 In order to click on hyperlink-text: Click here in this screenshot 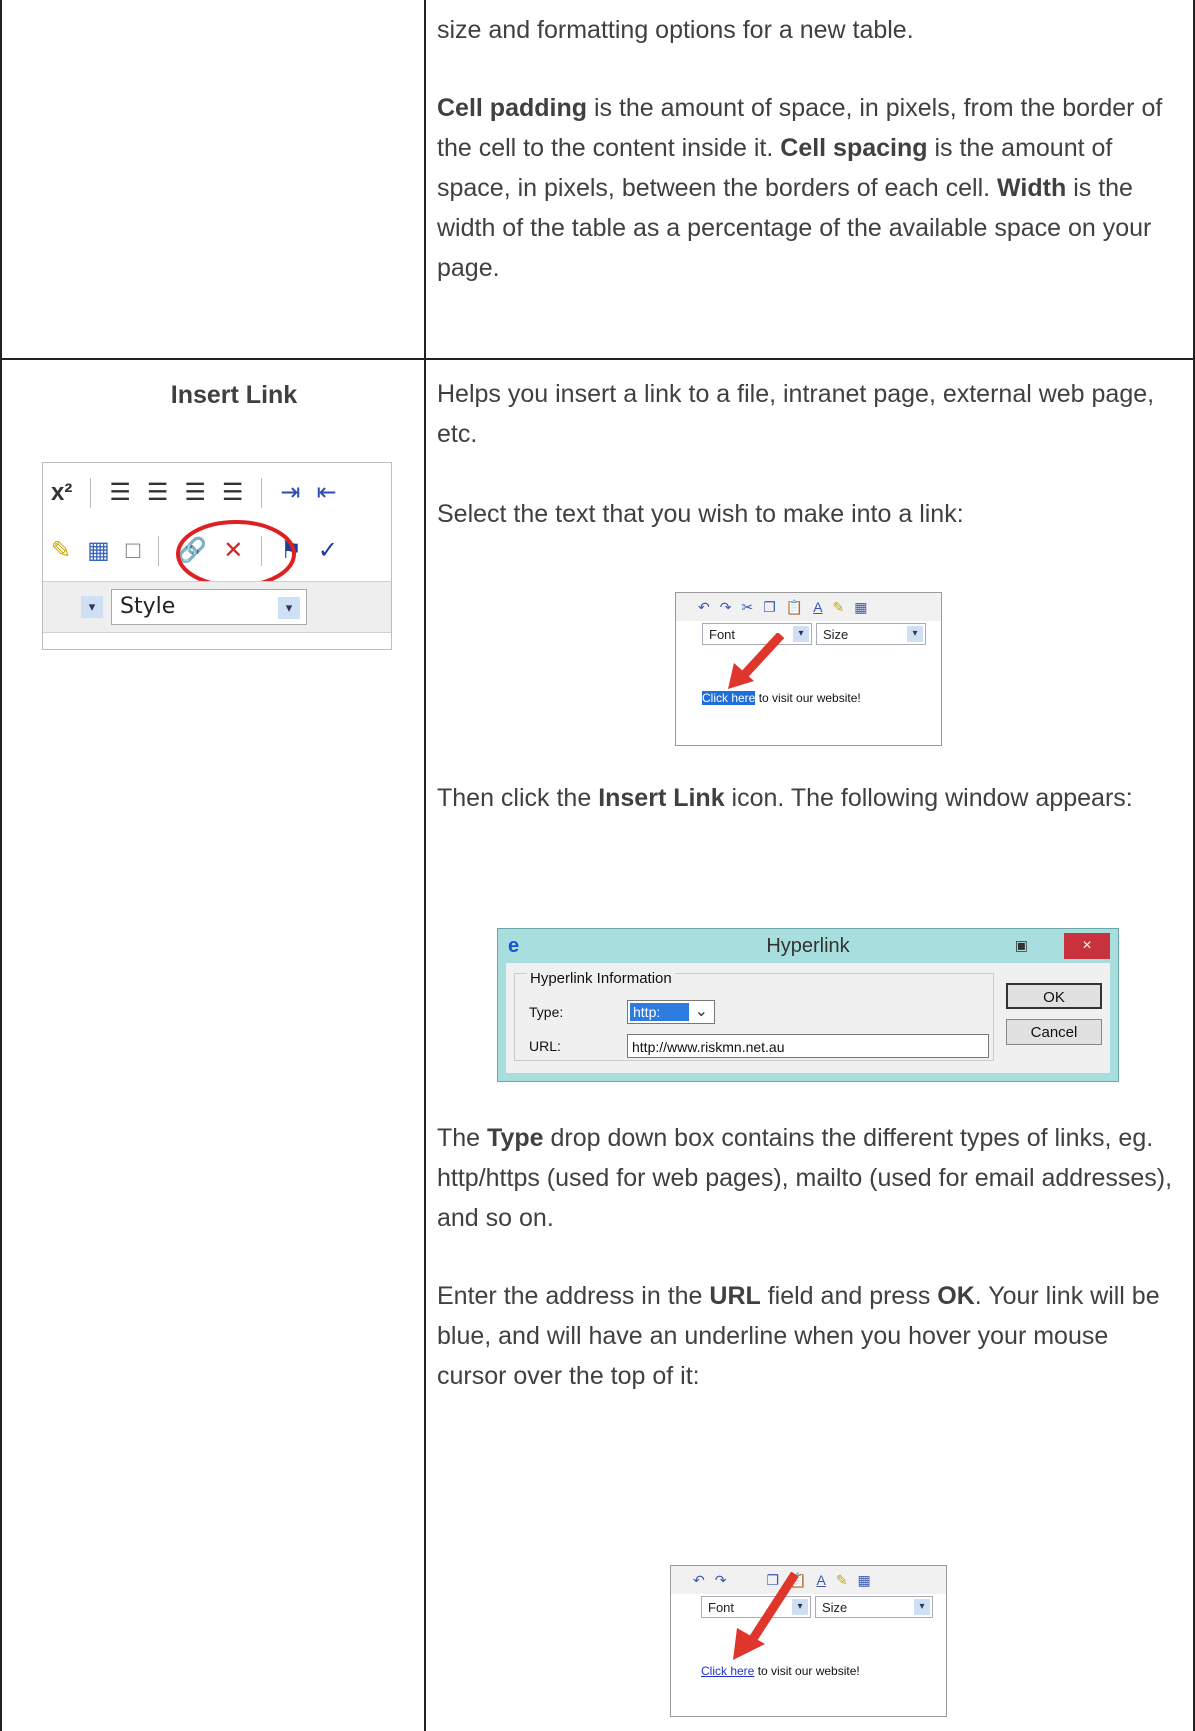, I will do `click(727, 1671)`.